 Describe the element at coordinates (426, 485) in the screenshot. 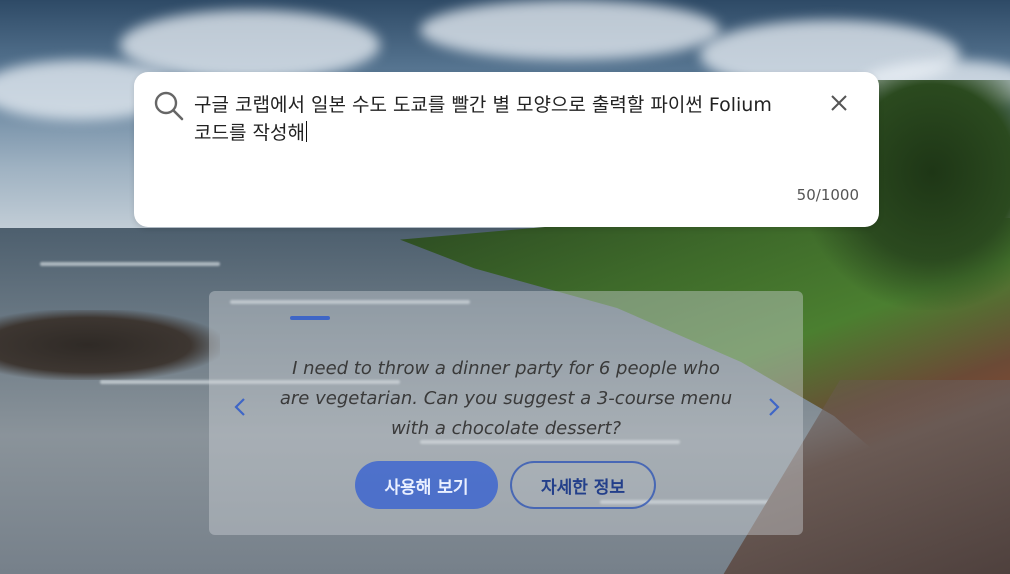

I see `try-it-button: 사용해 보기` at that location.